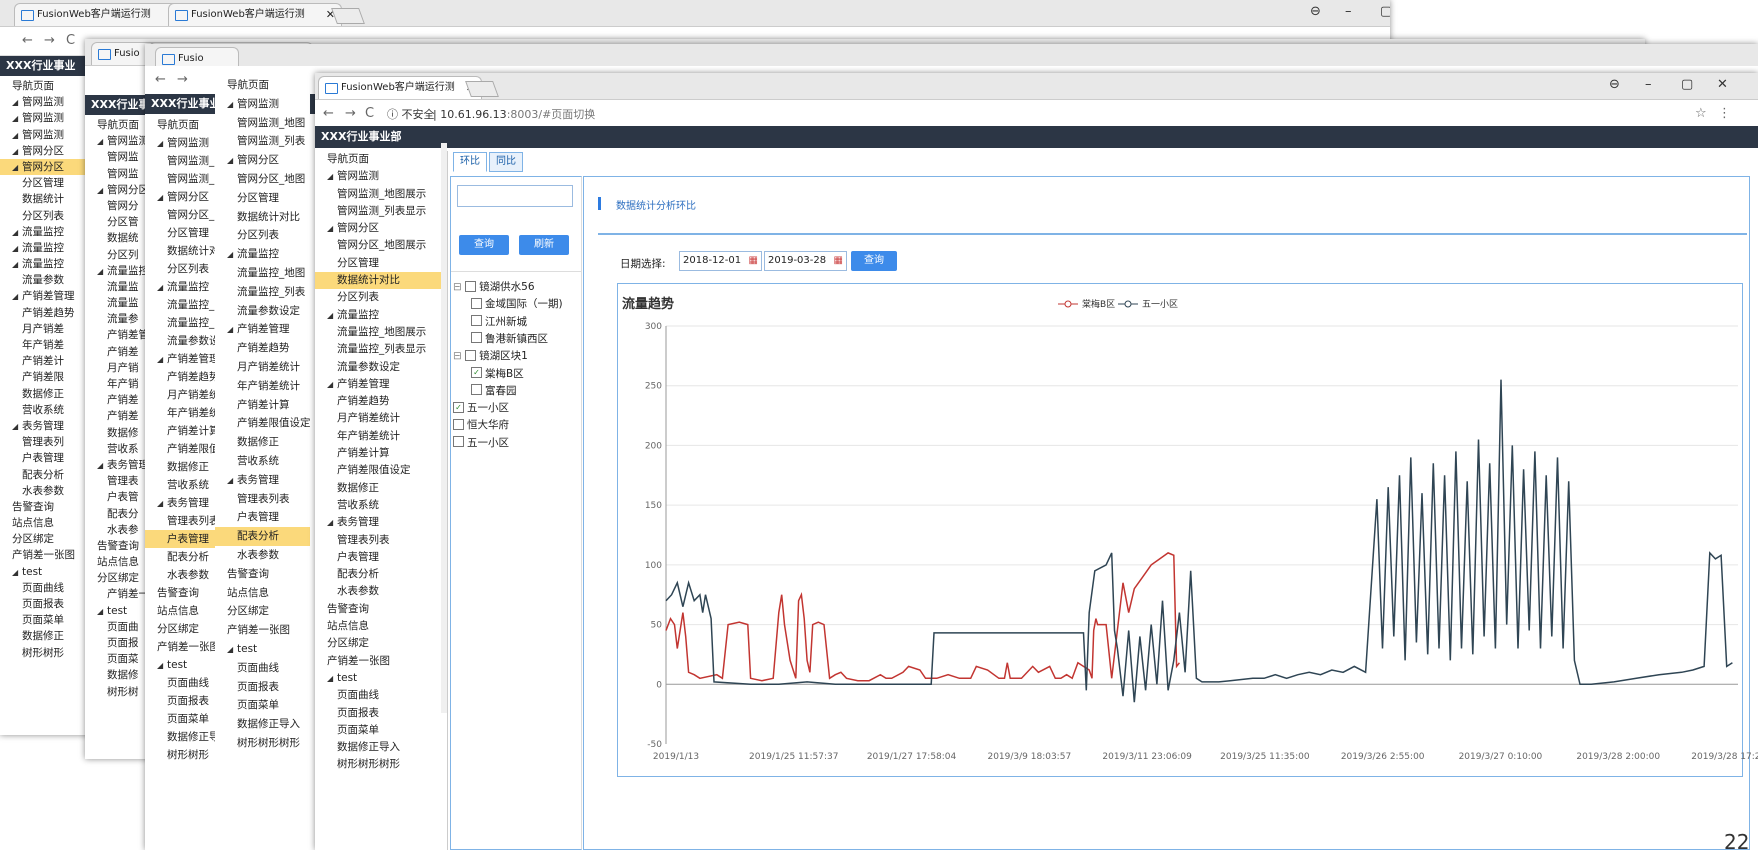 This screenshot has width=1758, height=850. Describe the element at coordinates (328, 113) in the screenshot. I see `back-arrow-icon: ←` at that location.